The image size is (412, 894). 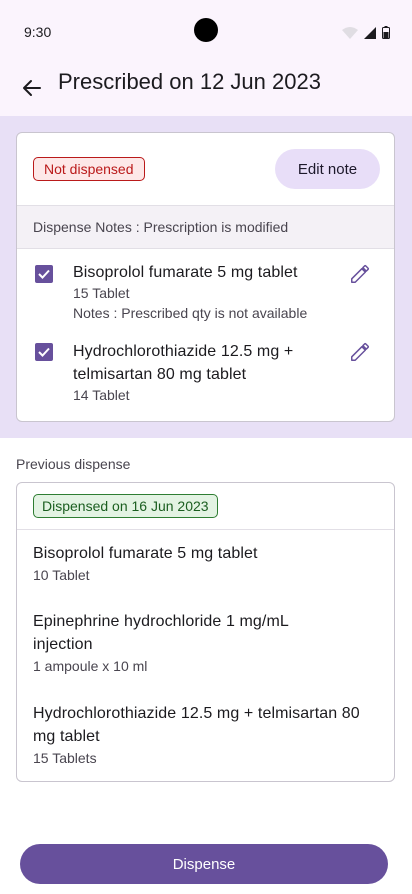 I want to click on dispense-button: Dispense, so click(x=204, y=864).